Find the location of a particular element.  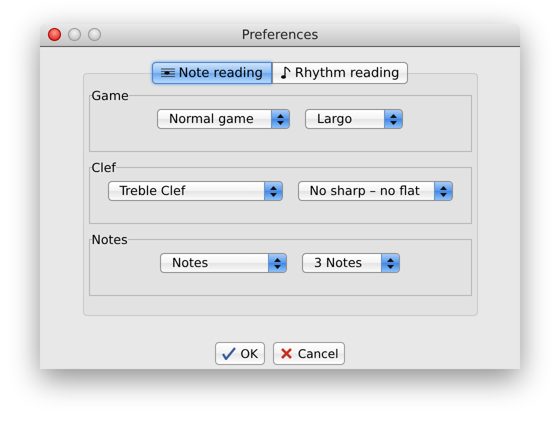

window-title: Preferences is located at coordinates (280, 35).